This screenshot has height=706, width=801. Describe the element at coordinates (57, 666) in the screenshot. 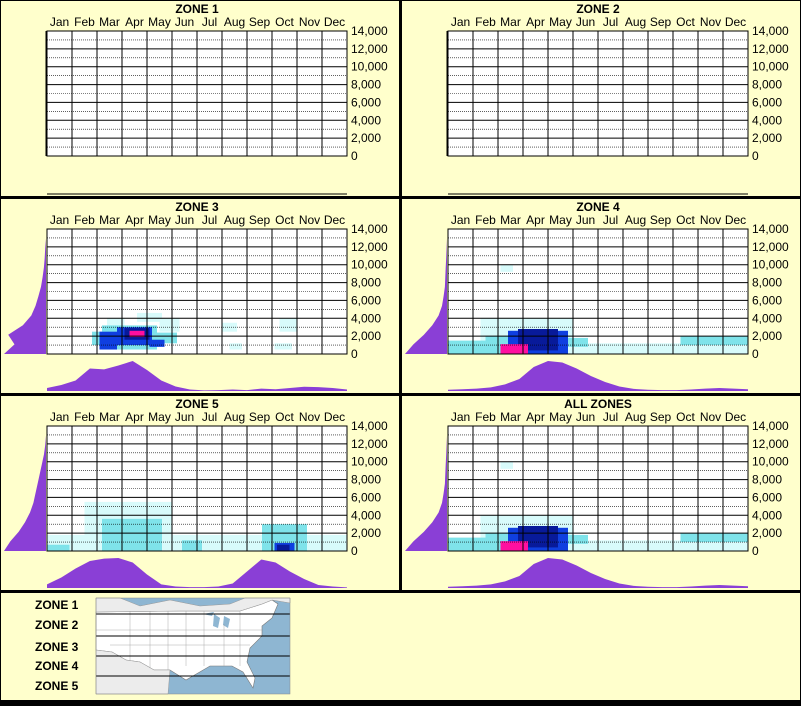

I see `legend-zone-label: ZONE 4` at that location.